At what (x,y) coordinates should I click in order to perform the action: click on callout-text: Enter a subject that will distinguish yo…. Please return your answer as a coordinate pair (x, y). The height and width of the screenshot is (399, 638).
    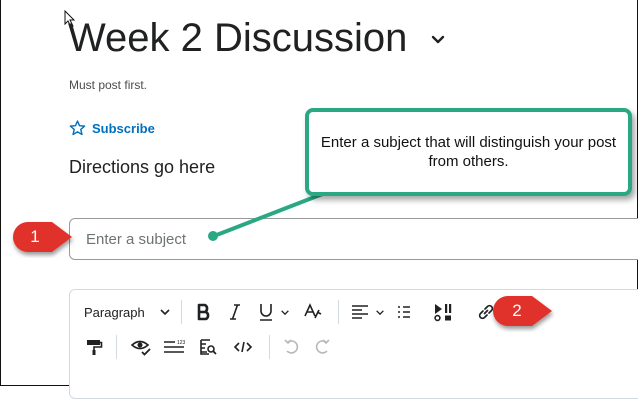
    Looking at the image, I should click on (468, 152).